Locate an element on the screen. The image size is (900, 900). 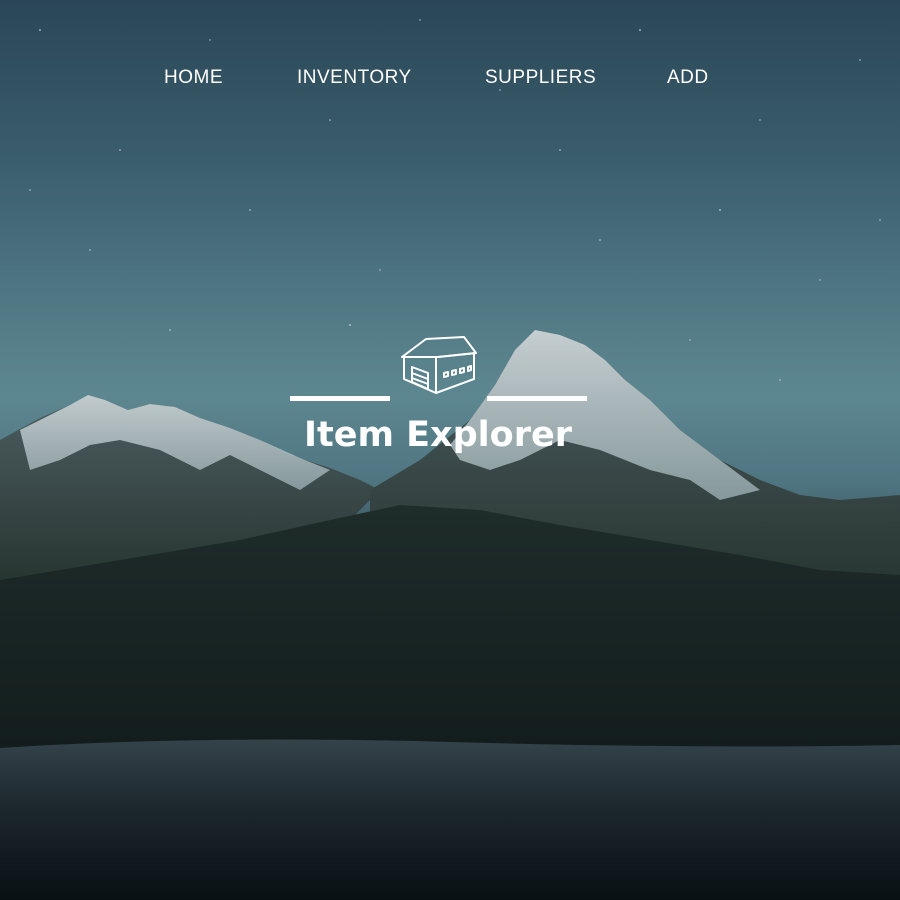
page-title: Item Explorer is located at coordinates (438, 435).